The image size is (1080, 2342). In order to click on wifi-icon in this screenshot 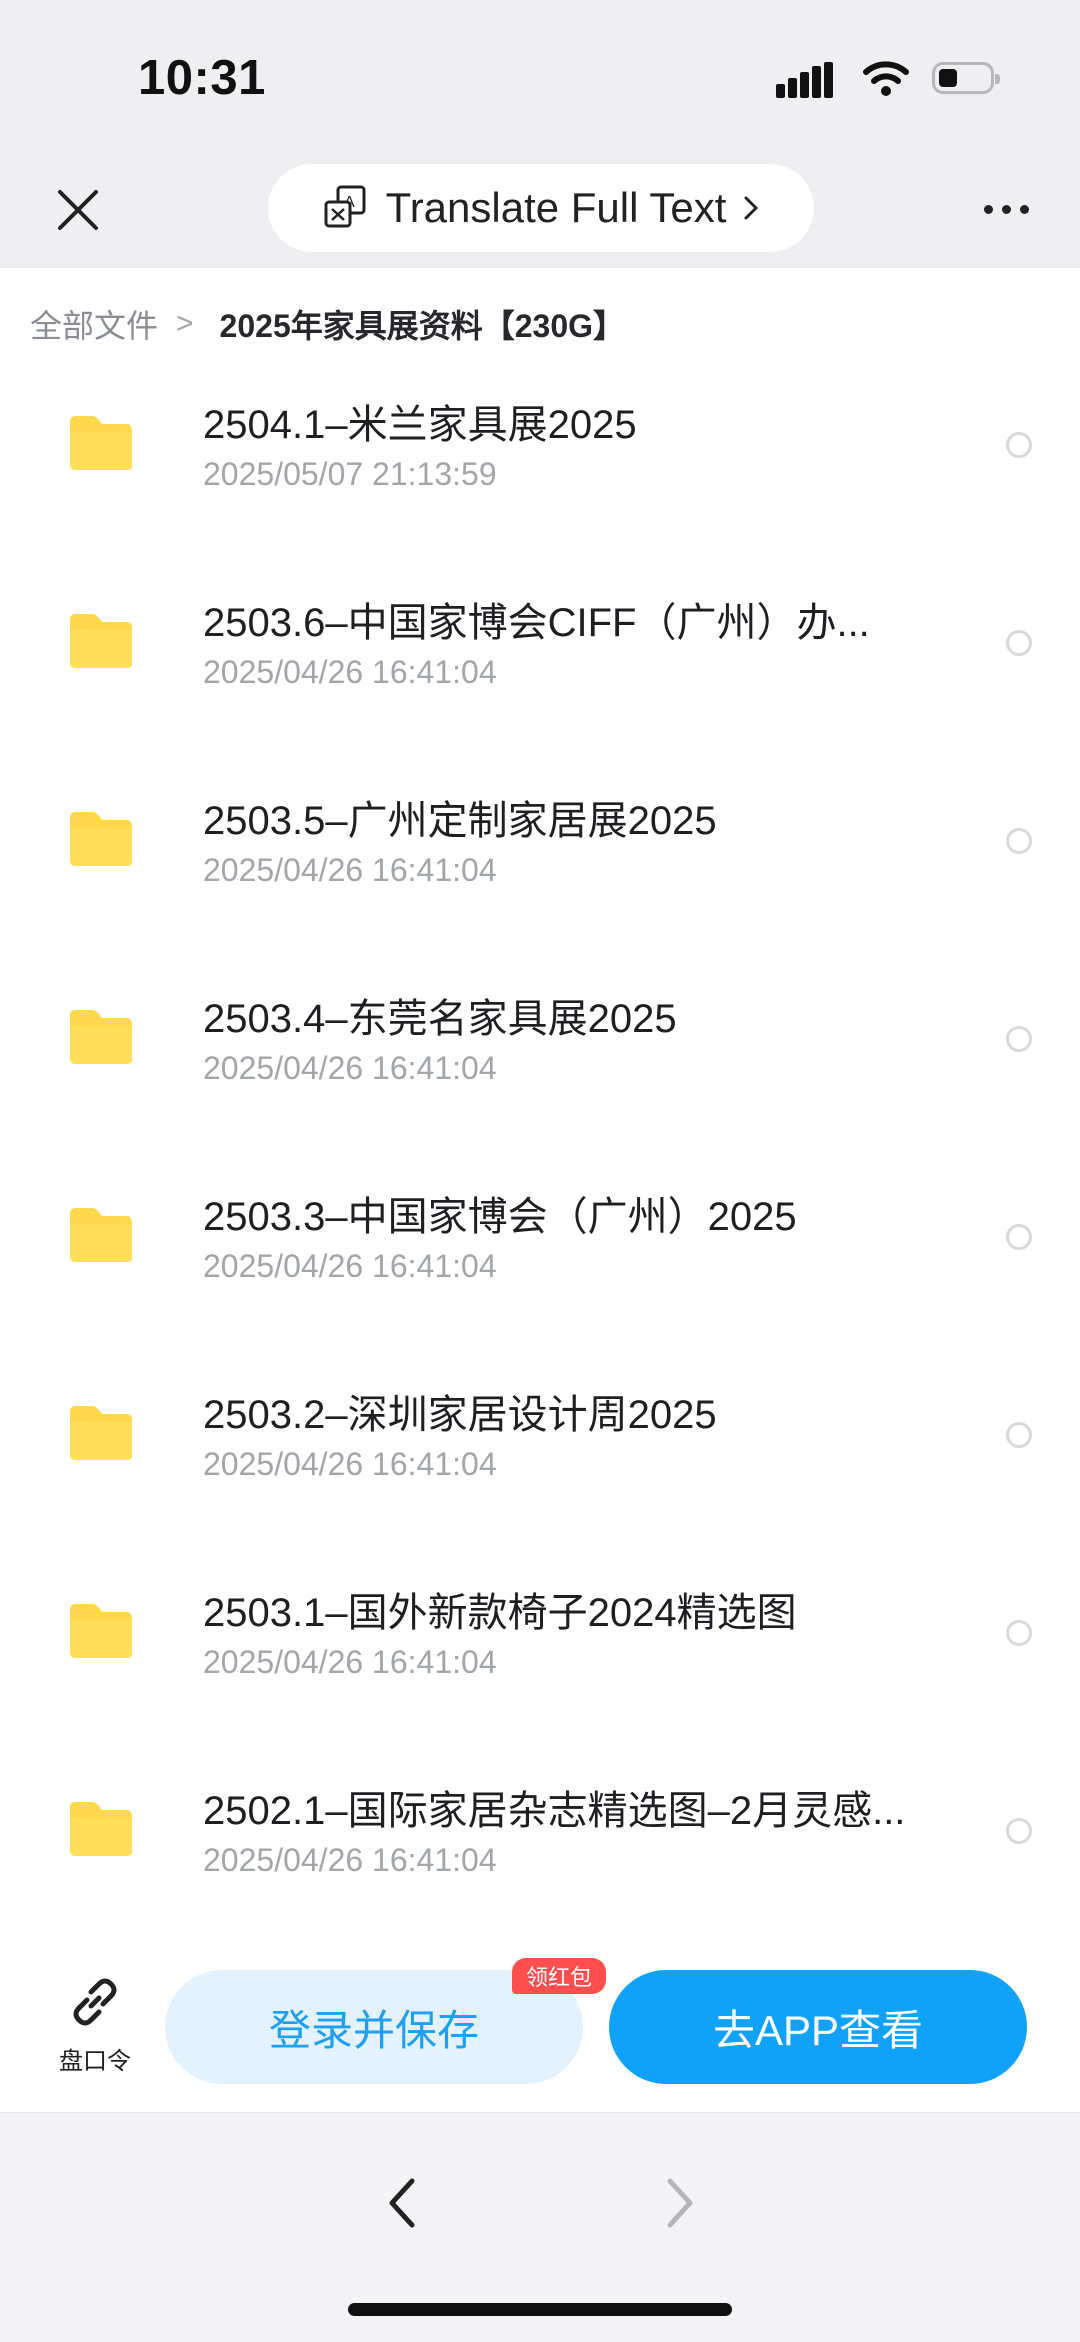, I will do `click(886, 78)`.